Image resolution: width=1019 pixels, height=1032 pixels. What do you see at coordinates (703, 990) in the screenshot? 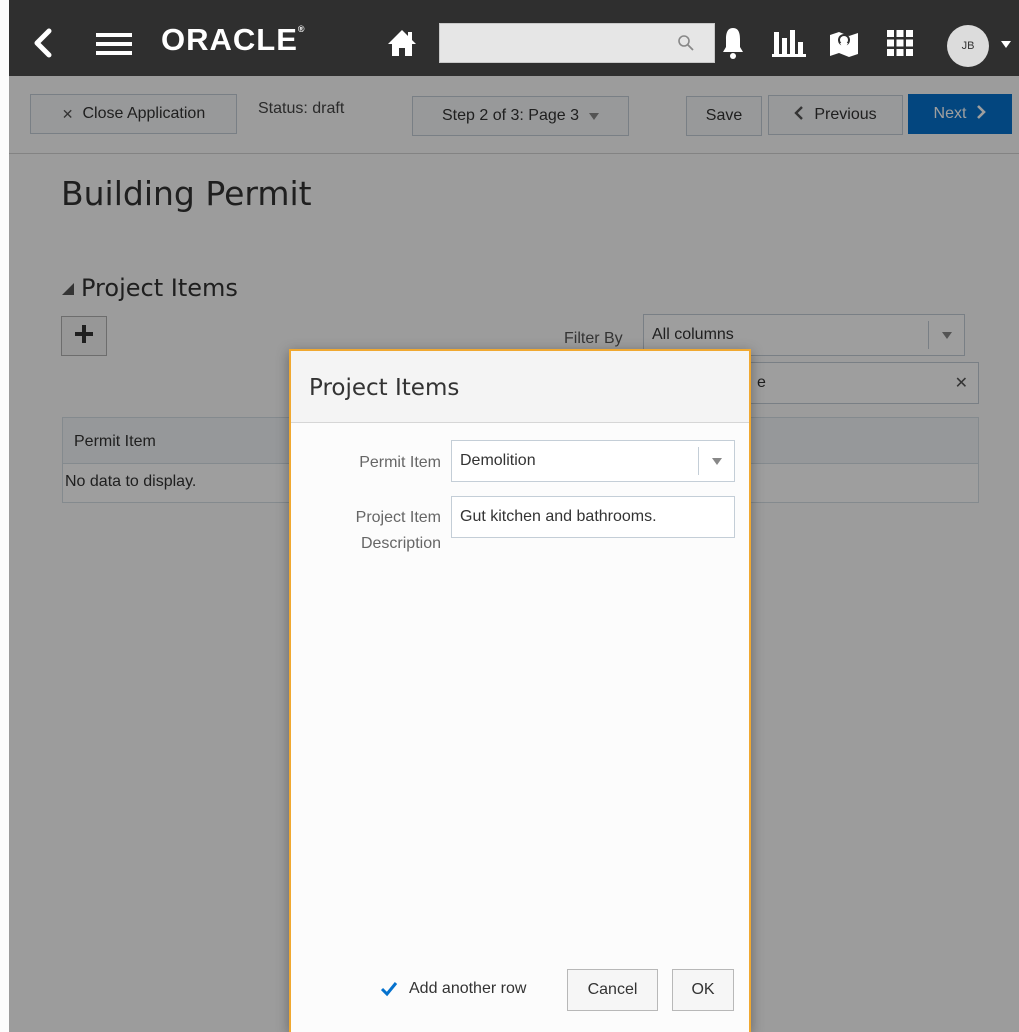
I see `ok-button: OK` at bounding box center [703, 990].